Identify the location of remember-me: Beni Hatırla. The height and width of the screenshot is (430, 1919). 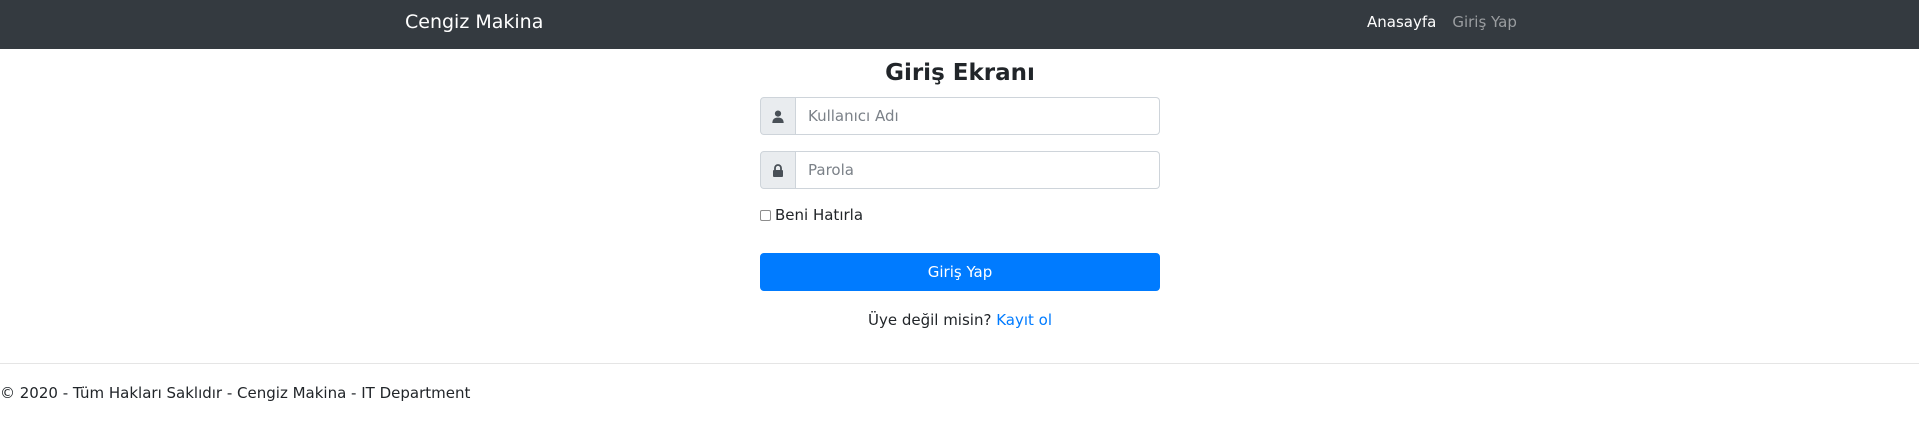
(811, 215).